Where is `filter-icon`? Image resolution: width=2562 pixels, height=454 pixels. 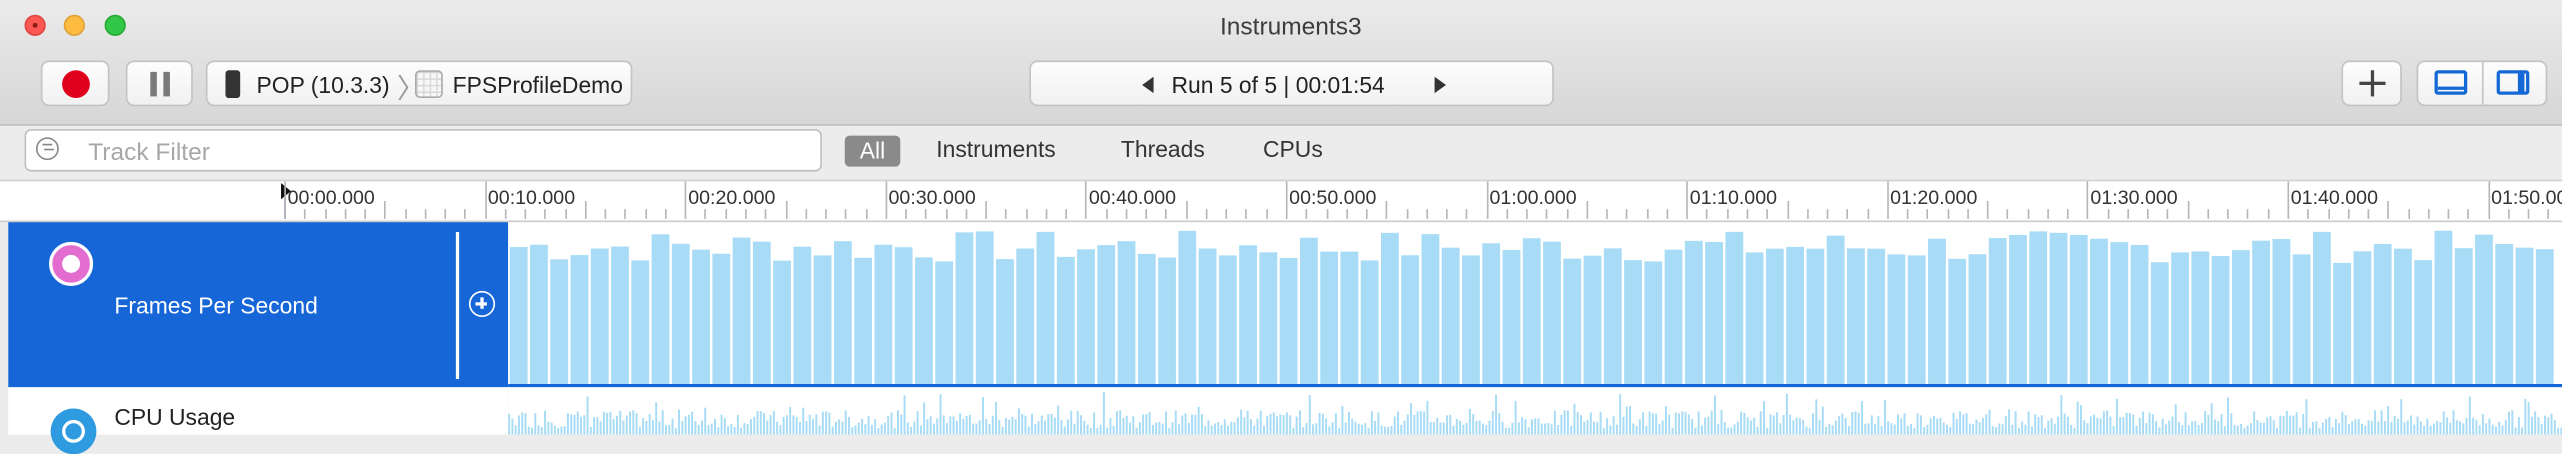 filter-icon is located at coordinates (47, 149).